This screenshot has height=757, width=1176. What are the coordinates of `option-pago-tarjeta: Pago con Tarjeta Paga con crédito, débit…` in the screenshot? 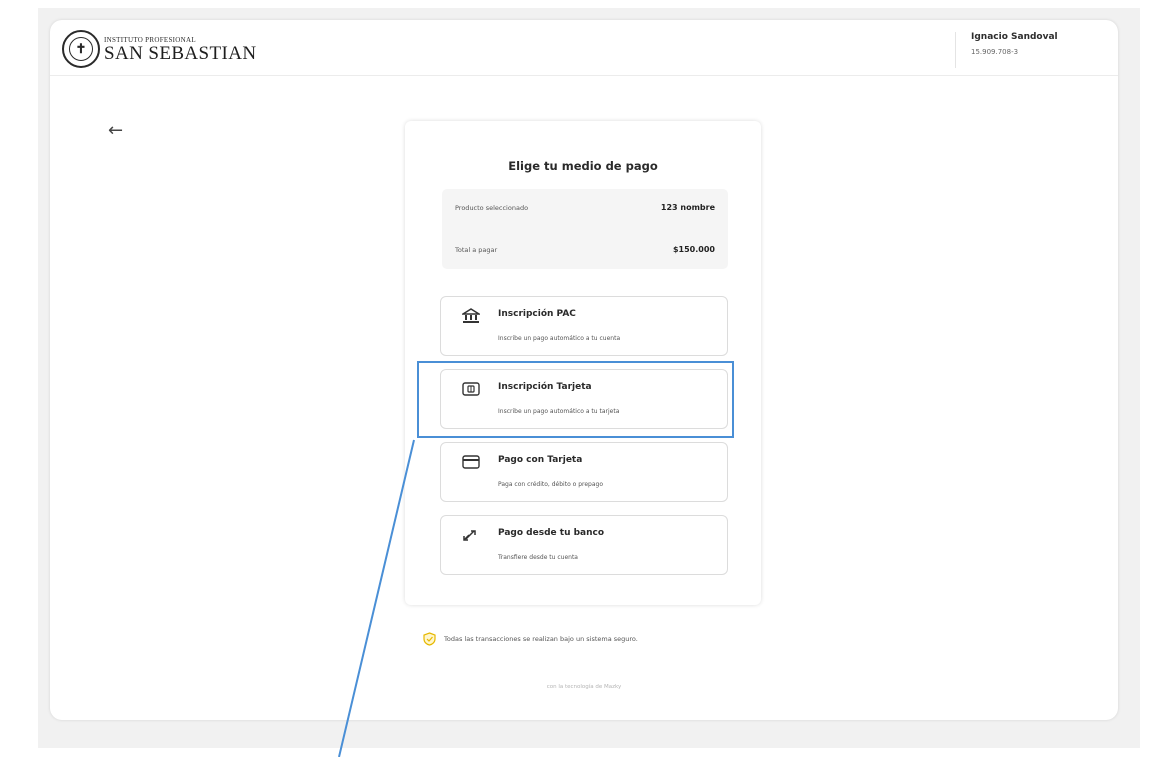 It's located at (584, 472).